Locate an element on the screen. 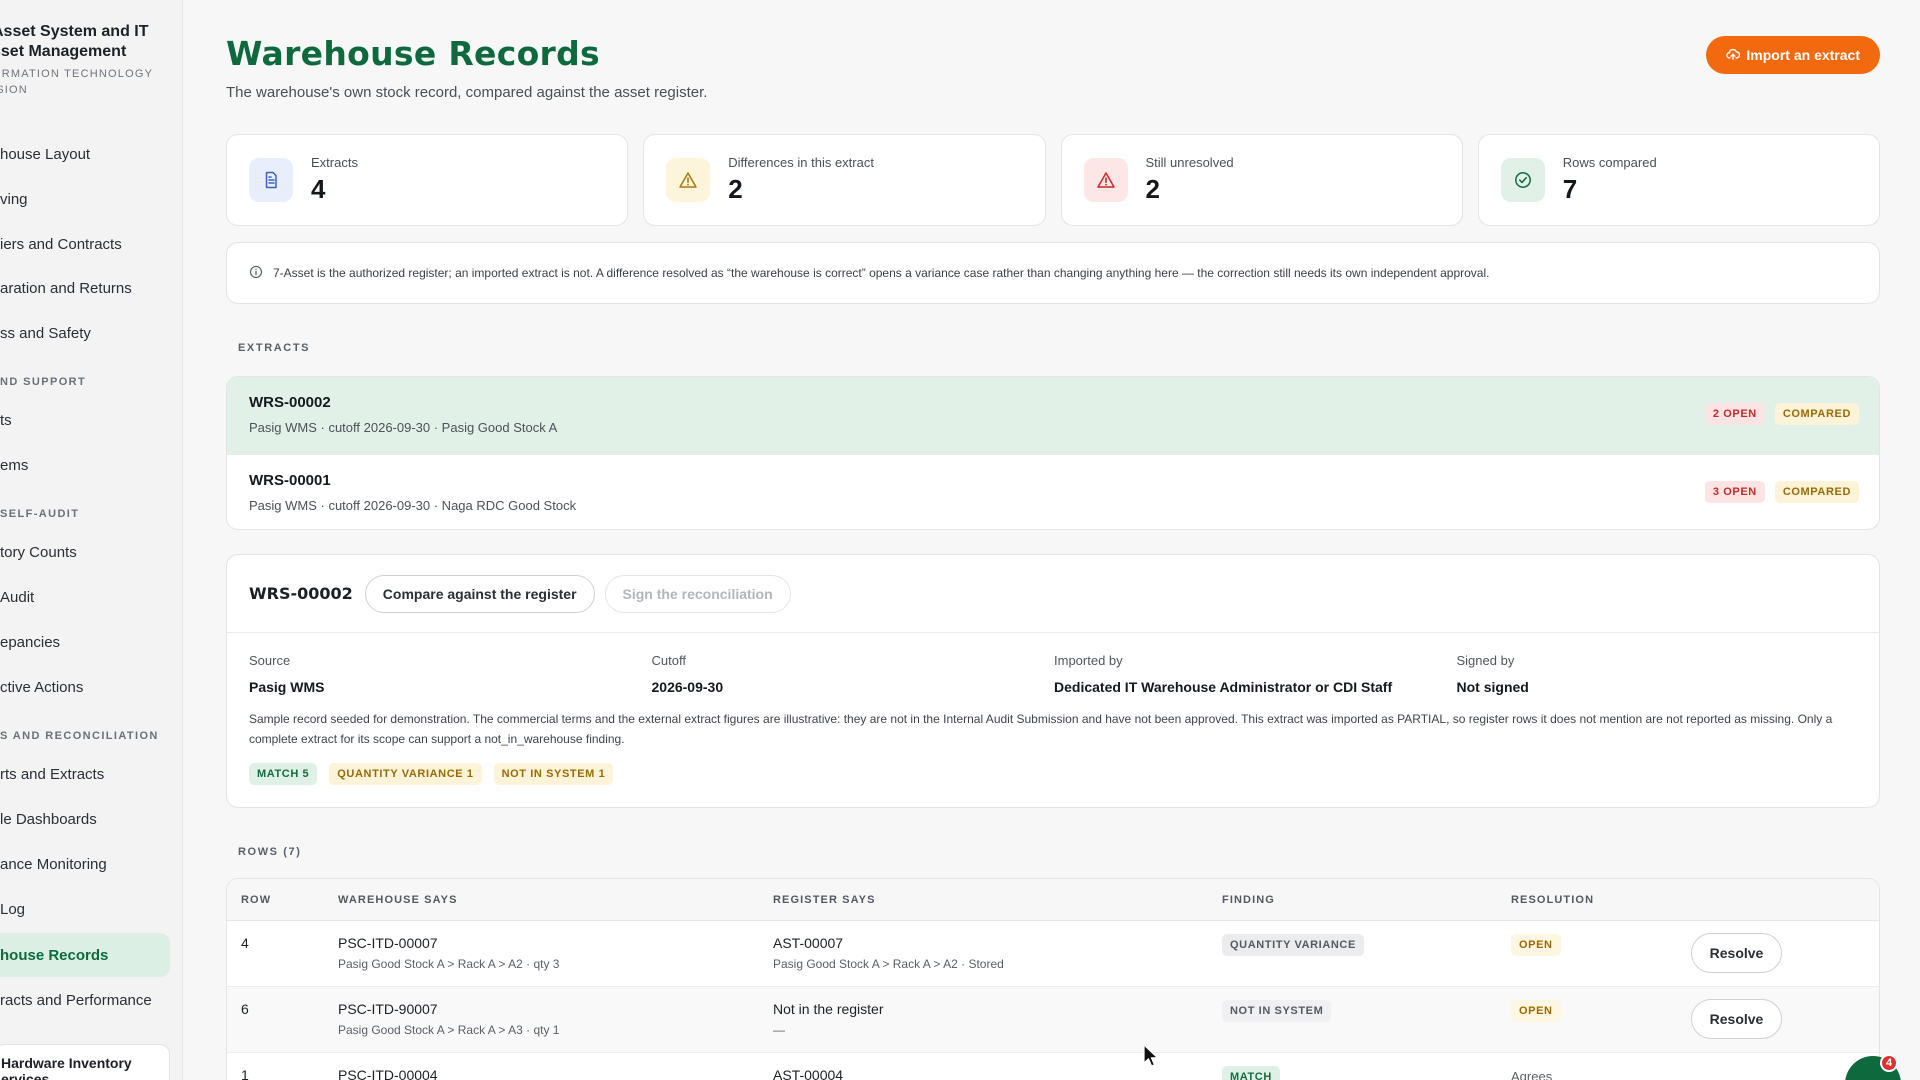  compare-register-button: Compare against the register is located at coordinates (479, 593).